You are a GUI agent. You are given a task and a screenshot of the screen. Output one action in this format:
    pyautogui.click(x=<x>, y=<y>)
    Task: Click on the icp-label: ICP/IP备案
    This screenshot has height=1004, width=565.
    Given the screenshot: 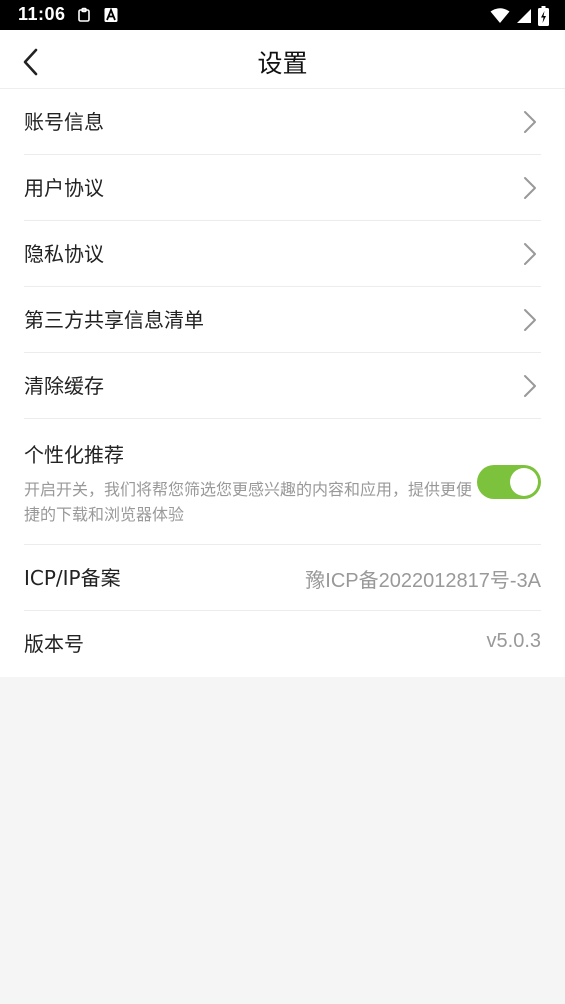 What is the action you would take?
    pyautogui.click(x=72, y=578)
    